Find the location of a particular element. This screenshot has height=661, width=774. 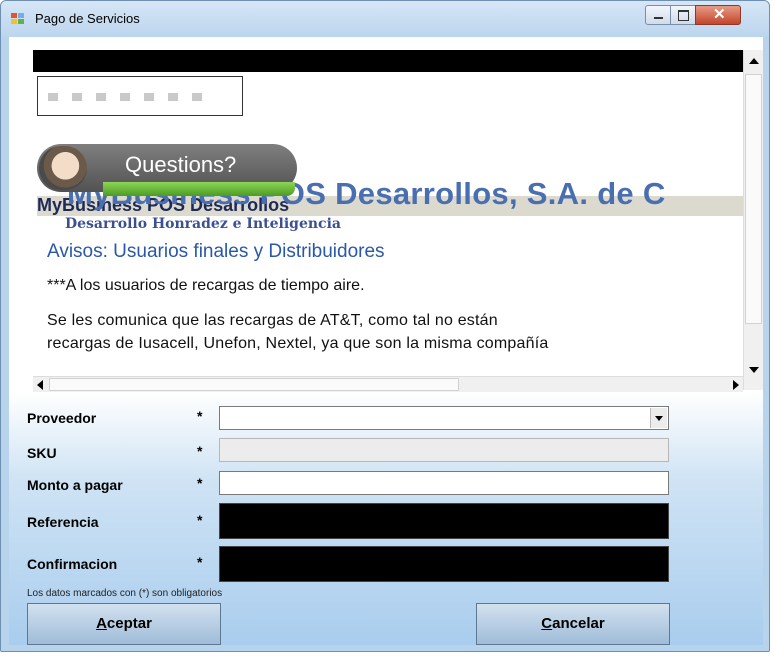

sku-label: SKU is located at coordinates (42, 453).